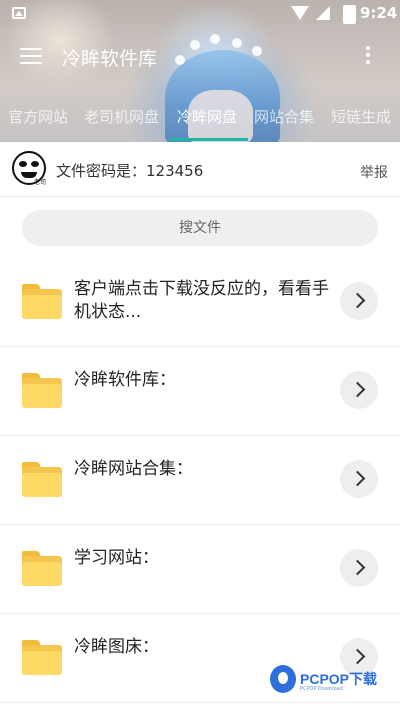 This screenshot has height=711, width=400. Describe the element at coordinates (125, 380) in the screenshot. I see `list-item-label: 冷眸软件库：` at that location.